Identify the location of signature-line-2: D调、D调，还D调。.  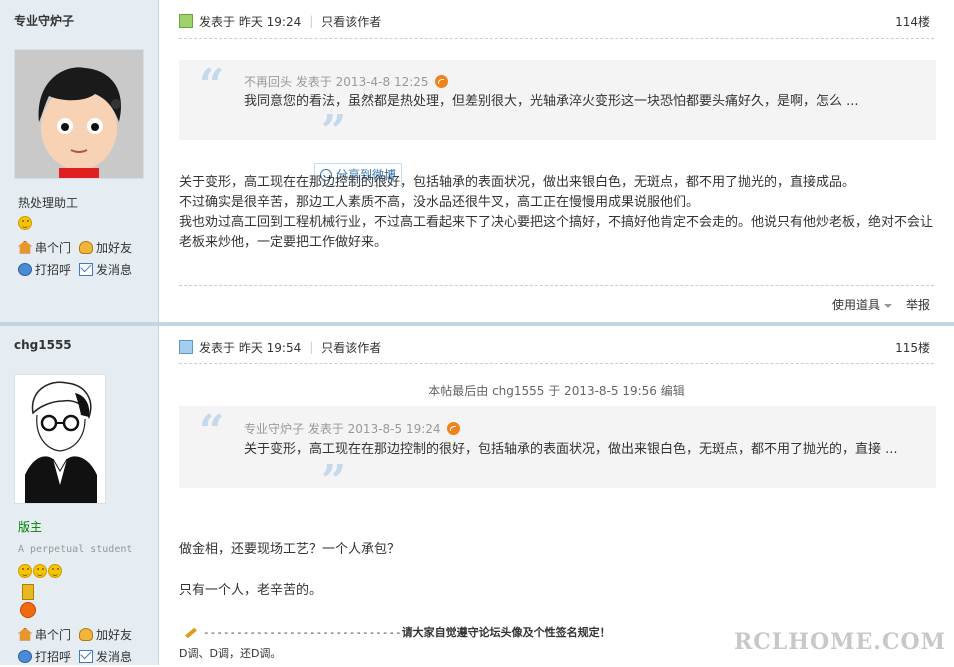
(230, 653).